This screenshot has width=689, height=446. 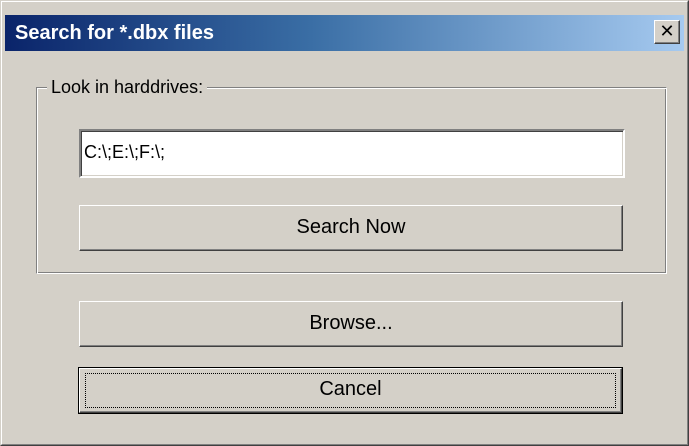 I want to click on cancel-button-label: Cancel, so click(x=350, y=389).